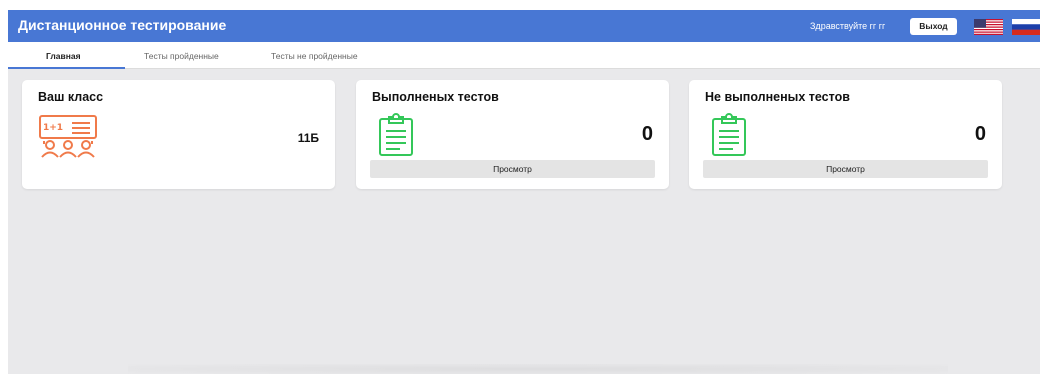  I want to click on not-completed-tests-view-button: Просмотр, so click(845, 169).